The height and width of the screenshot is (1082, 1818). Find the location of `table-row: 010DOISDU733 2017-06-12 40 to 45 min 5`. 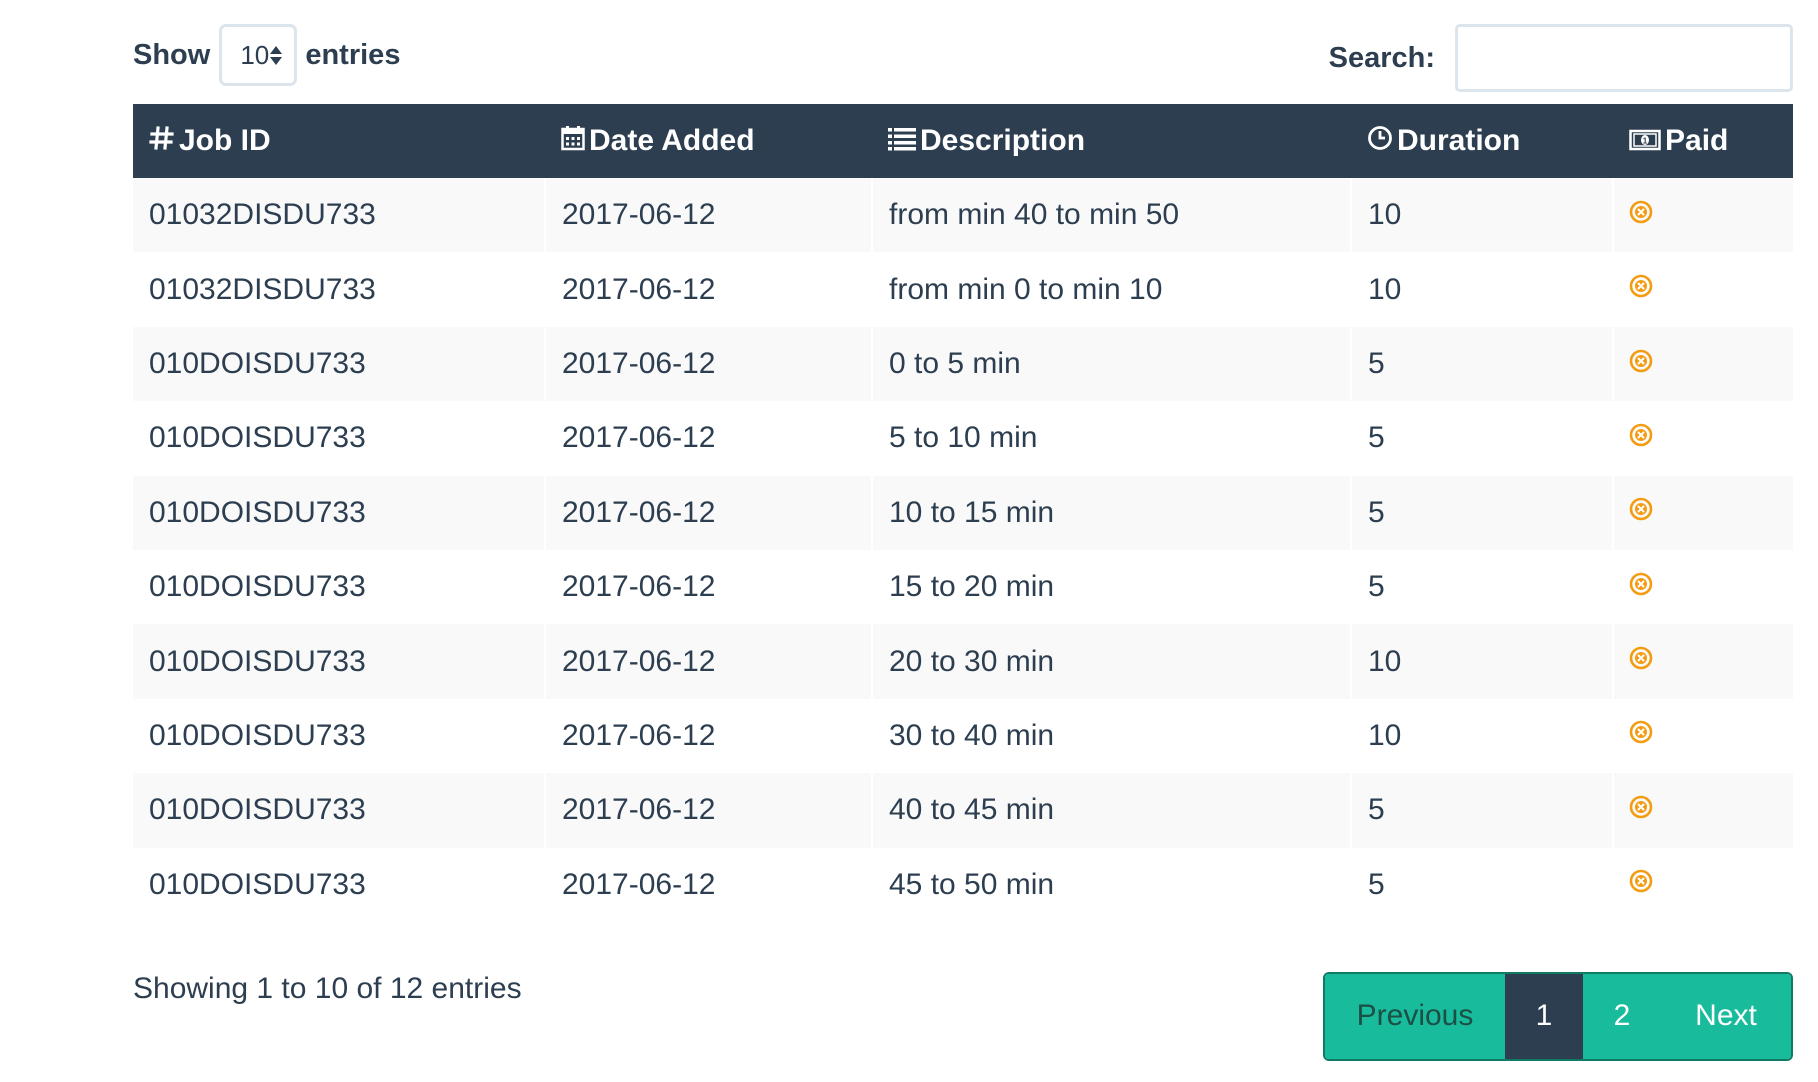

table-row: 010DOISDU733 2017-06-12 40 to 45 min 5 is located at coordinates (963, 810).